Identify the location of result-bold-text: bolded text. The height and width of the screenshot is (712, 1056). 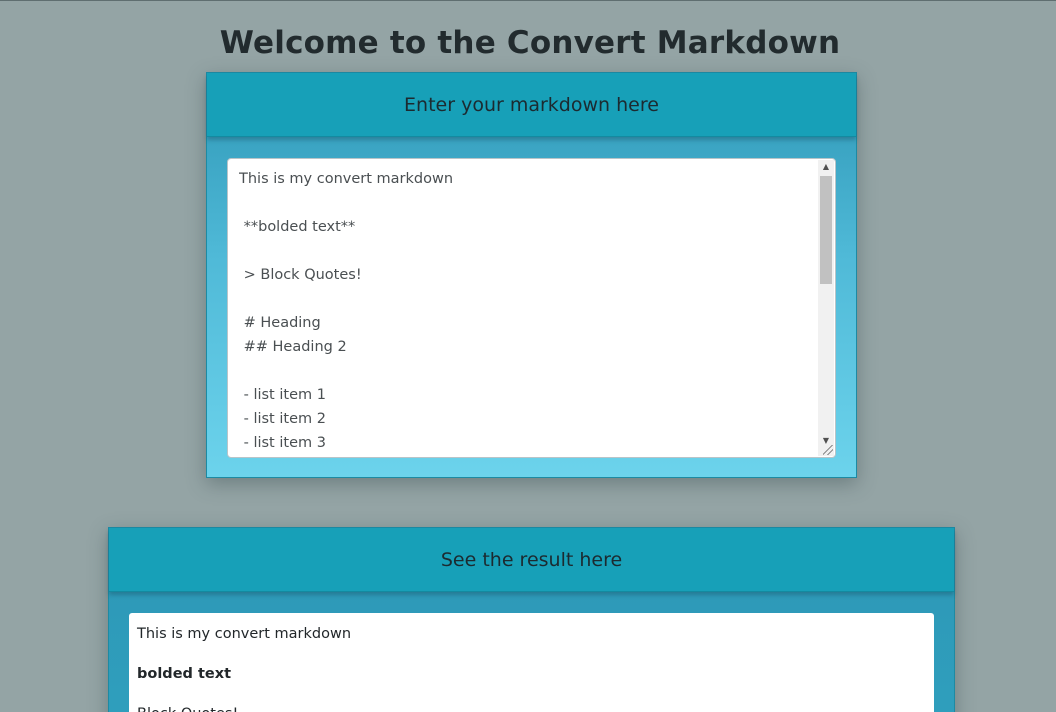
(184, 674).